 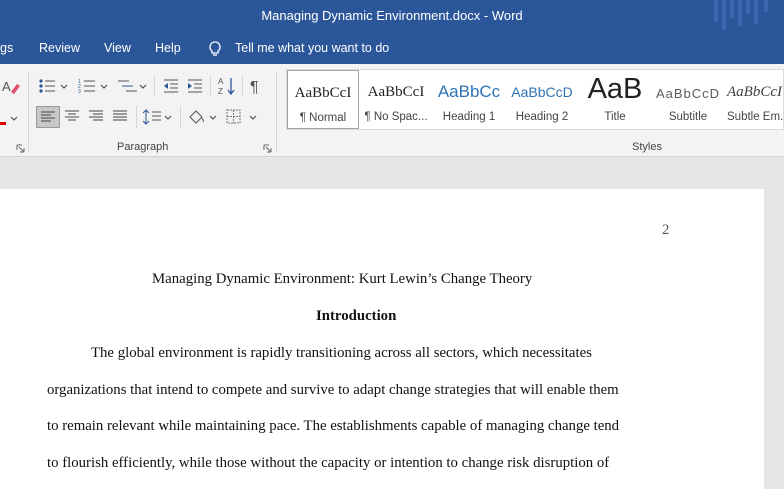 What do you see at coordinates (741, 15) in the screenshot?
I see `title-bar-pattern-icon` at bounding box center [741, 15].